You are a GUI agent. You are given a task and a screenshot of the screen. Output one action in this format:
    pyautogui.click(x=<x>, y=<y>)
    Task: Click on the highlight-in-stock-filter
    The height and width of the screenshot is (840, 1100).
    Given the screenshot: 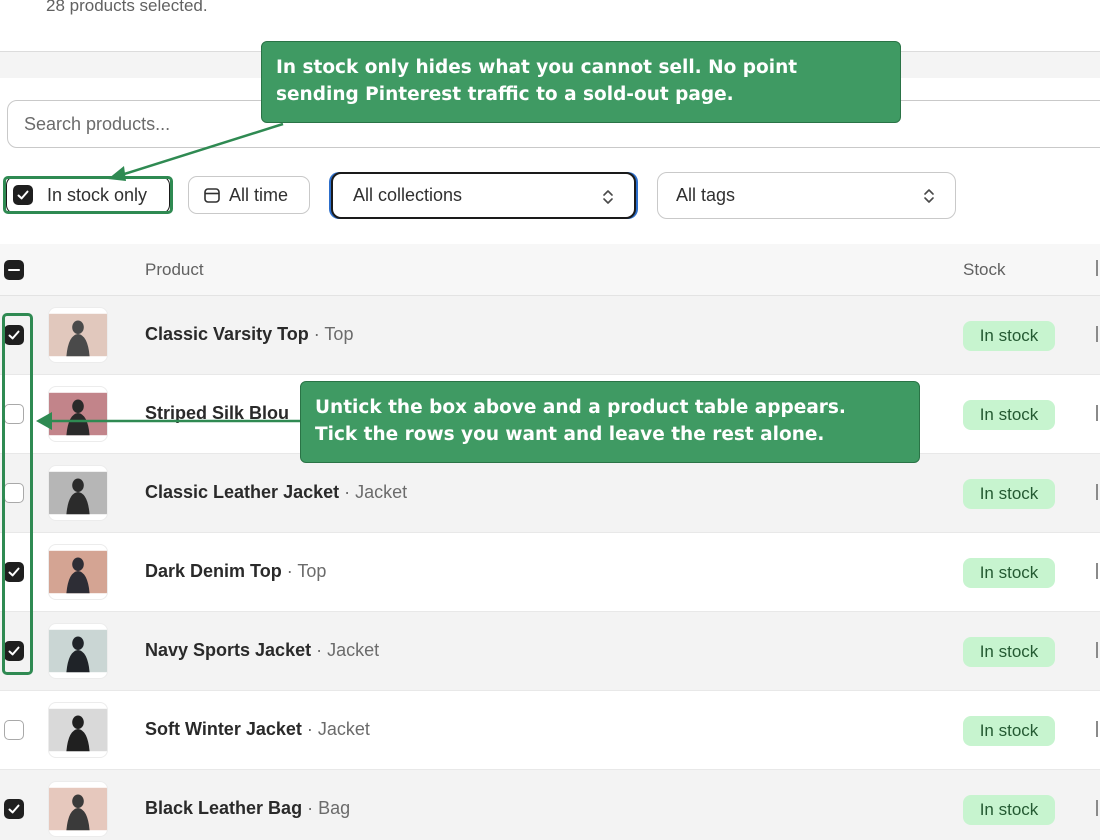 What is the action you would take?
    pyautogui.click(x=88, y=195)
    